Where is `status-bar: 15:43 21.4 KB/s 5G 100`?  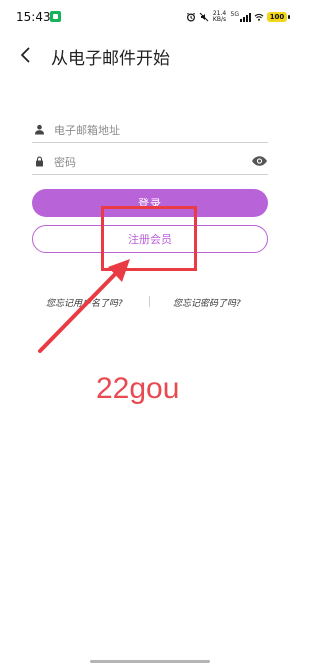
status-bar: 15:43 21.4 KB/s 5G 100 is located at coordinates (150, 17).